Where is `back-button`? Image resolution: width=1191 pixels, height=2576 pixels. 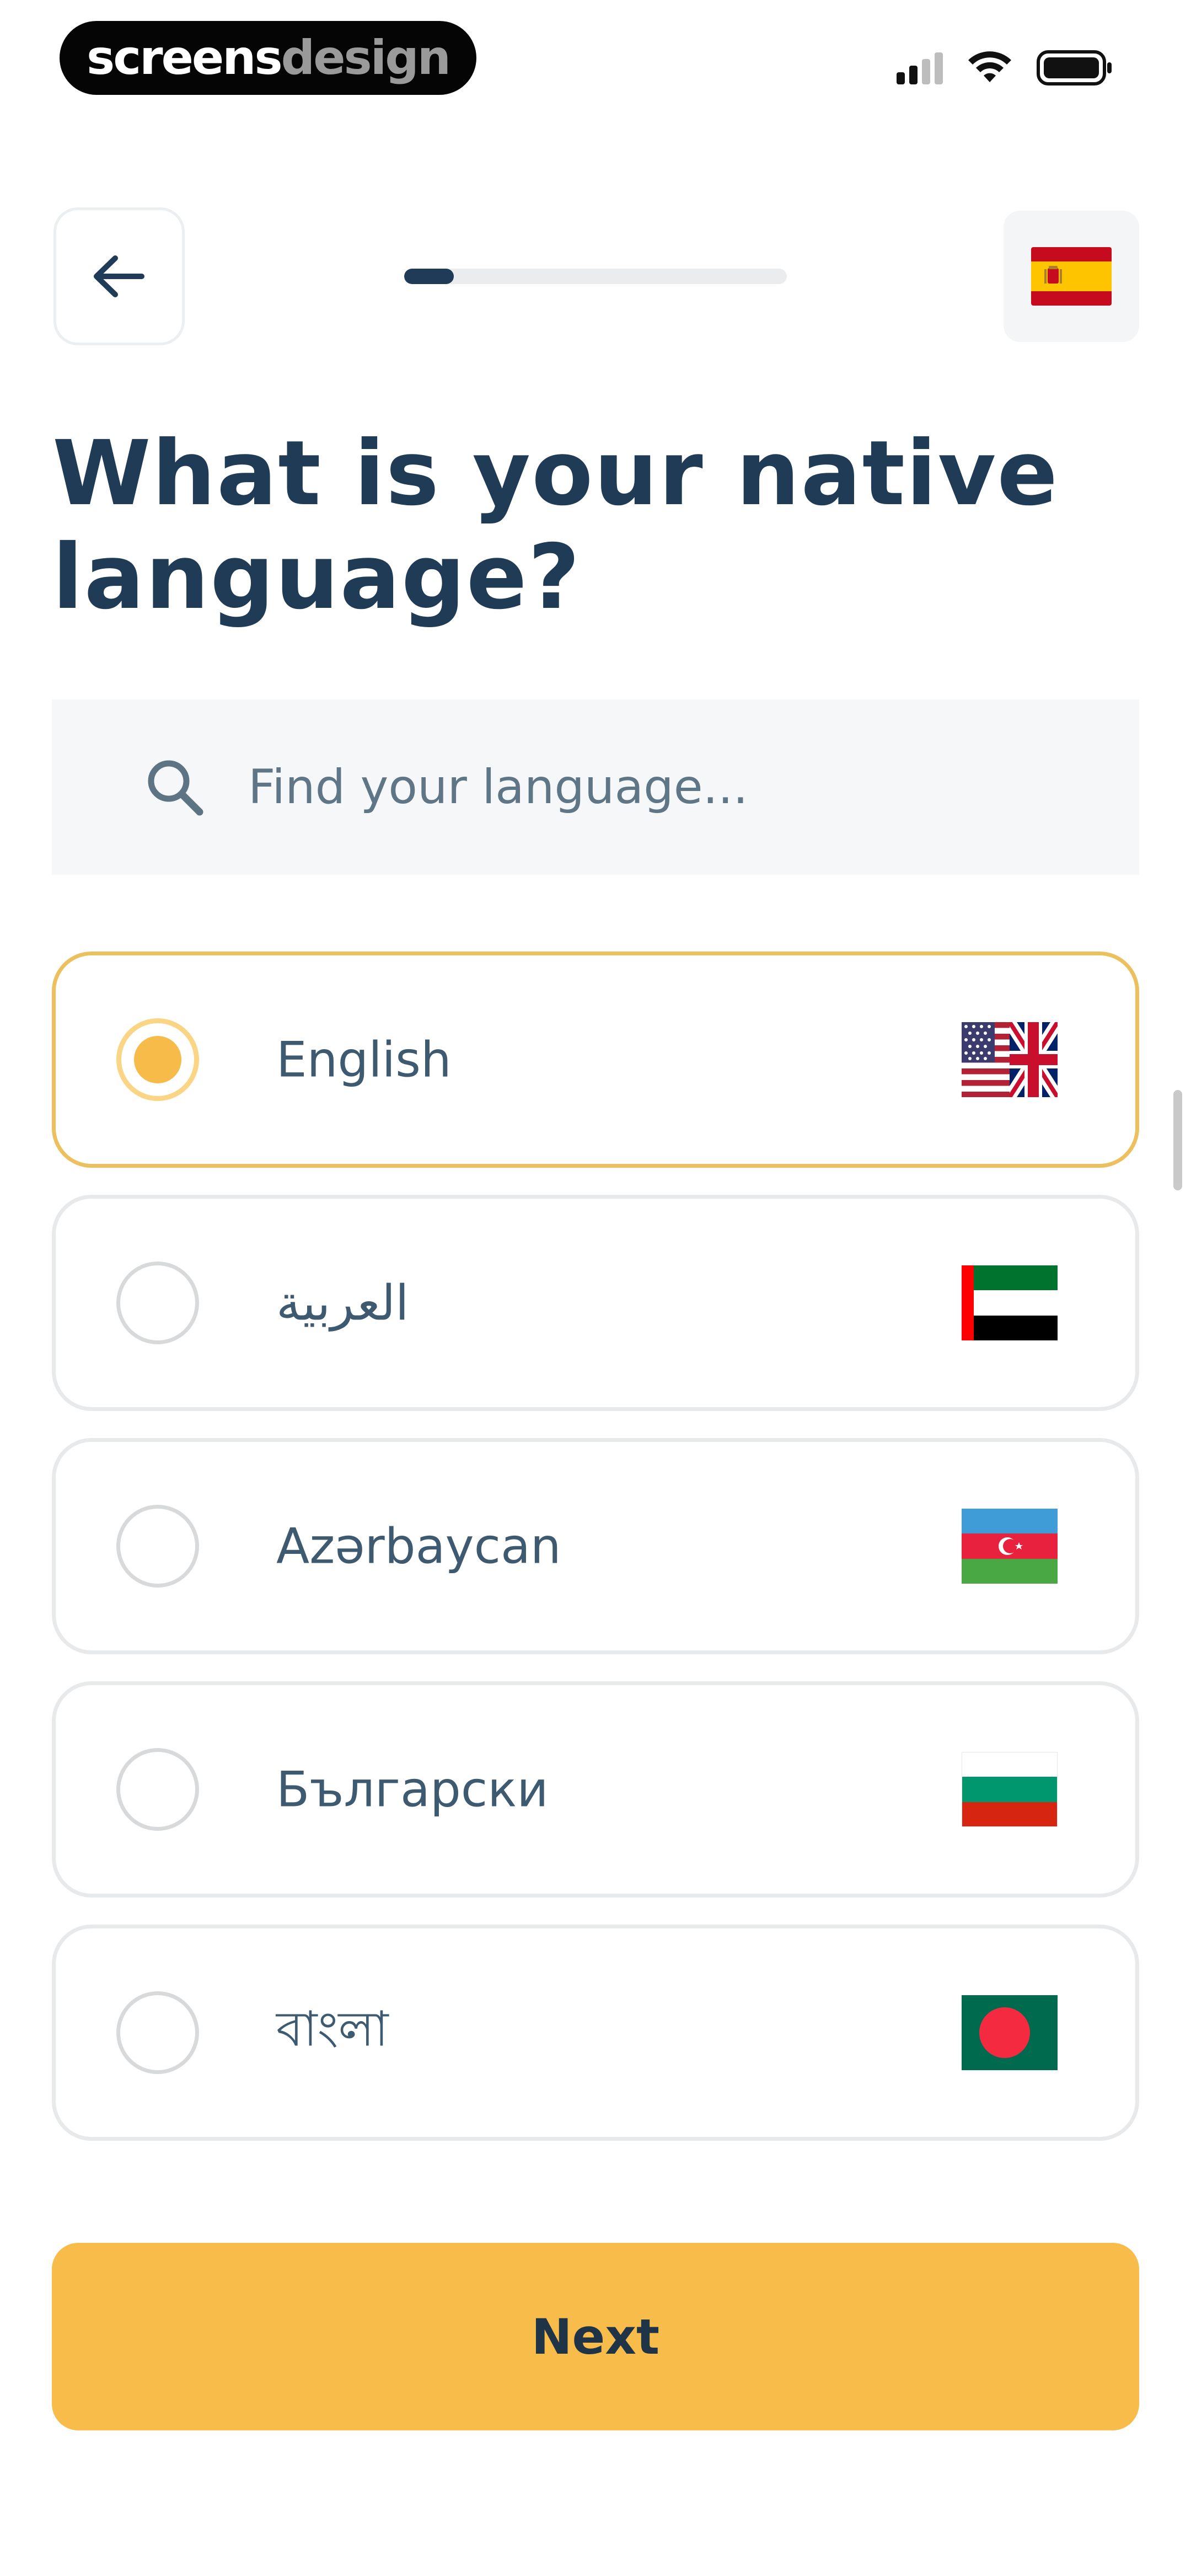 back-button is located at coordinates (119, 276).